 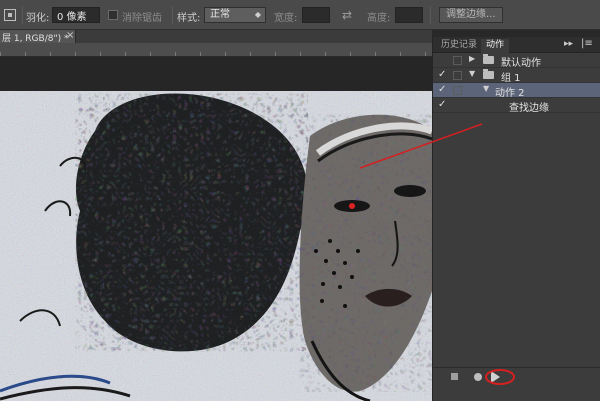 What do you see at coordinates (472, 58) in the screenshot?
I see `triangle-right-icon: ▶` at bounding box center [472, 58].